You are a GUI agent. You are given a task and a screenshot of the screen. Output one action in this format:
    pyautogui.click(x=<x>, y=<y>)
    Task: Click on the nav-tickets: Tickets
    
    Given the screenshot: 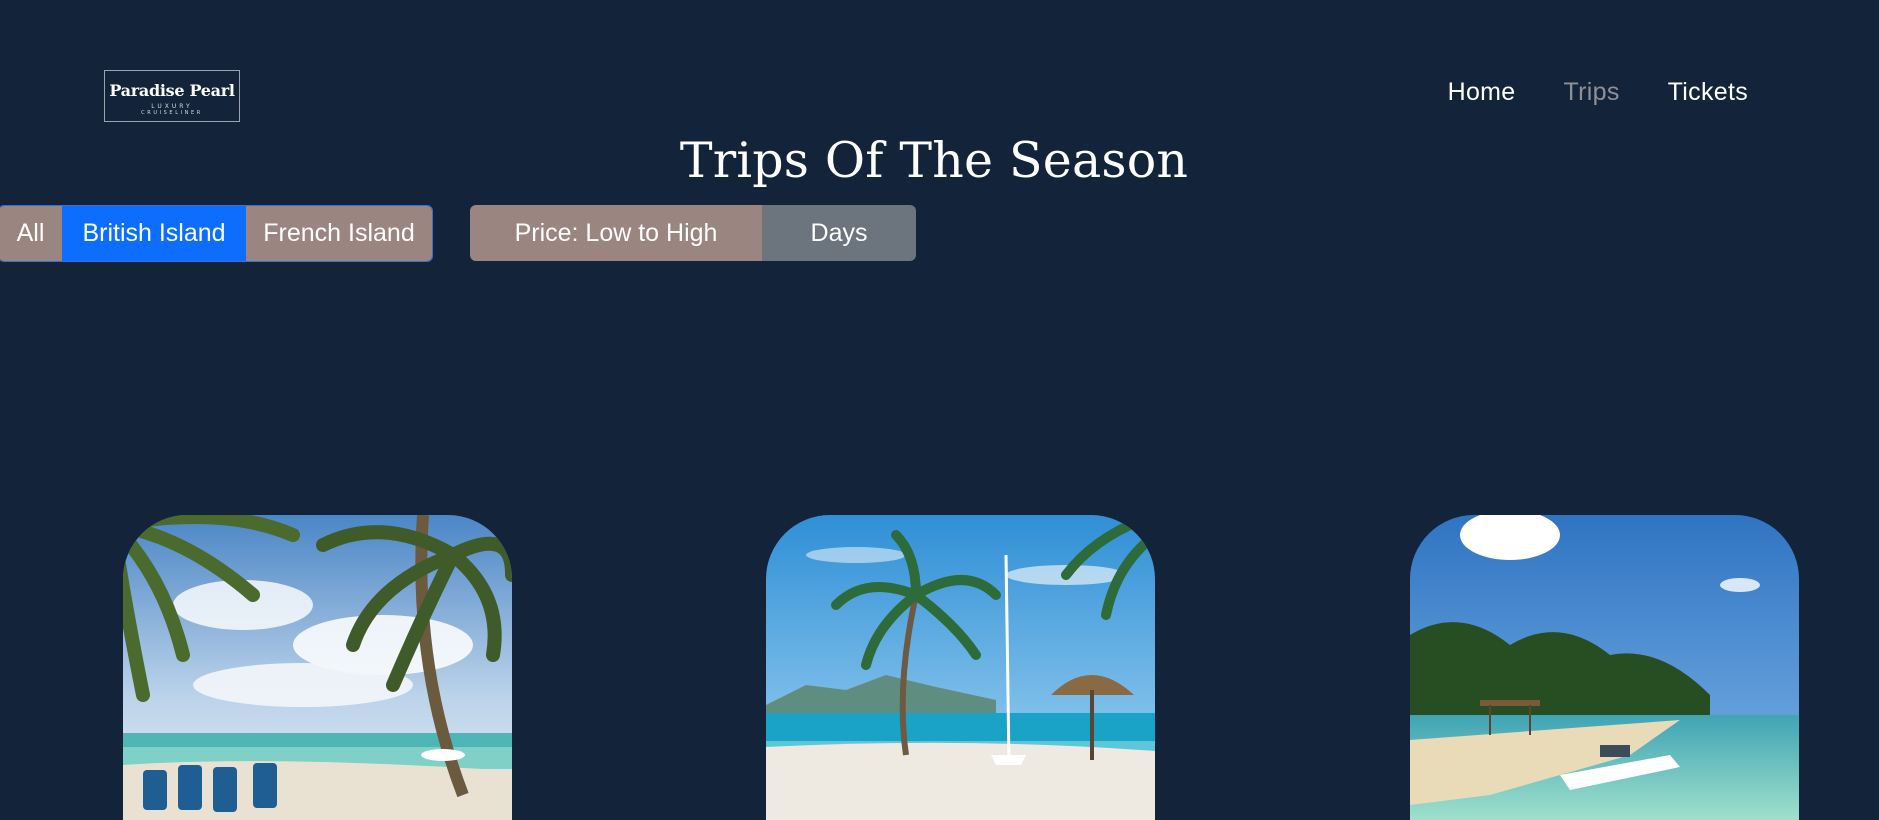 What is the action you would take?
    pyautogui.click(x=1708, y=92)
    